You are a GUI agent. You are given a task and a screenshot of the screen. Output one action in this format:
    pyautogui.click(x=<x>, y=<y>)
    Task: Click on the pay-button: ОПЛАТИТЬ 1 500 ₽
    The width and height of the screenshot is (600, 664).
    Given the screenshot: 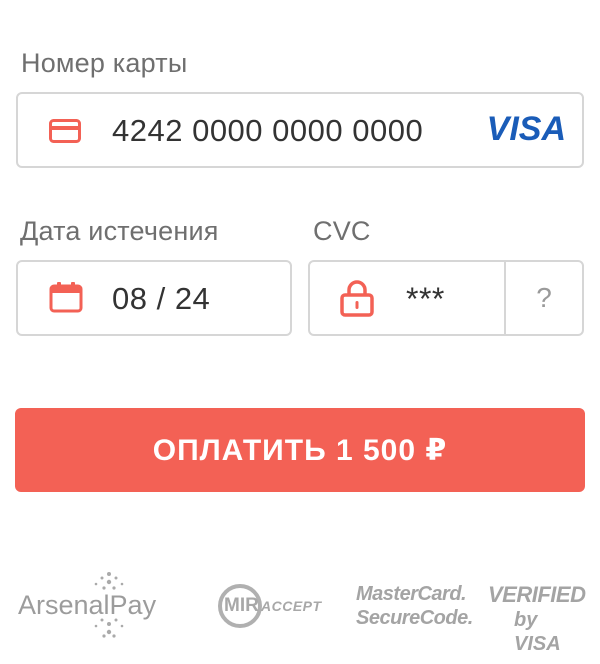 What is the action you would take?
    pyautogui.click(x=300, y=450)
    